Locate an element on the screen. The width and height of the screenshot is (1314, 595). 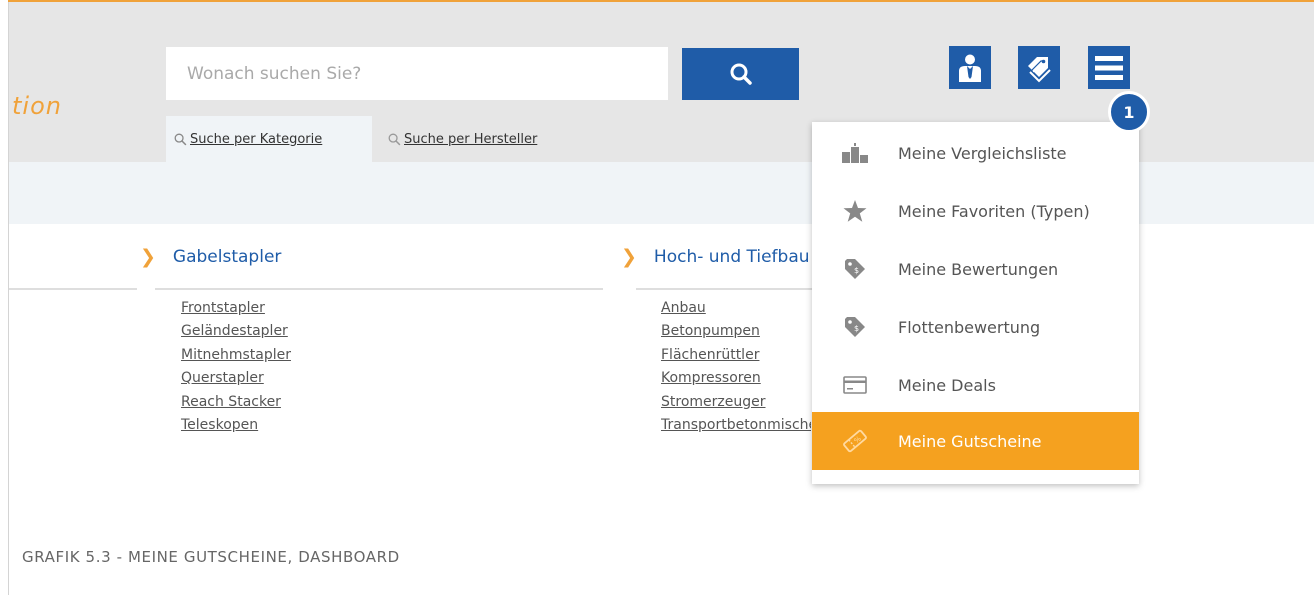
tags-button is located at coordinates (1039, 67).